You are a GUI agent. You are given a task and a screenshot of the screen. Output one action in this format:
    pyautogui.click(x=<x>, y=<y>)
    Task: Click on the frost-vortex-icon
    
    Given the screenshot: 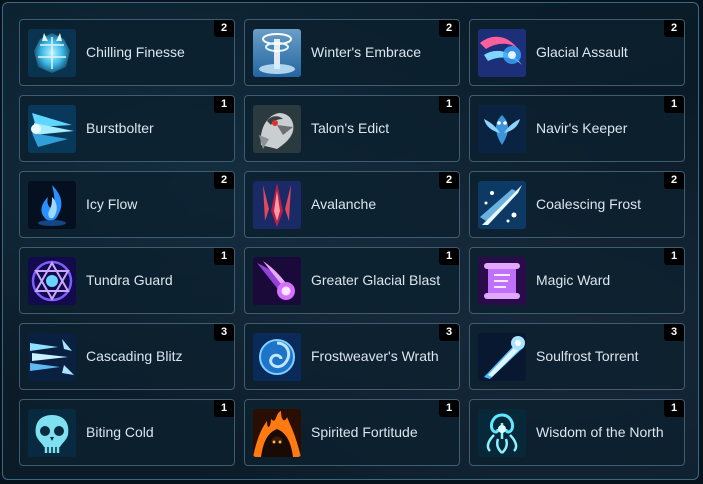 What is the action you would take?
    pyautogui.click(x=277, y=53)
    